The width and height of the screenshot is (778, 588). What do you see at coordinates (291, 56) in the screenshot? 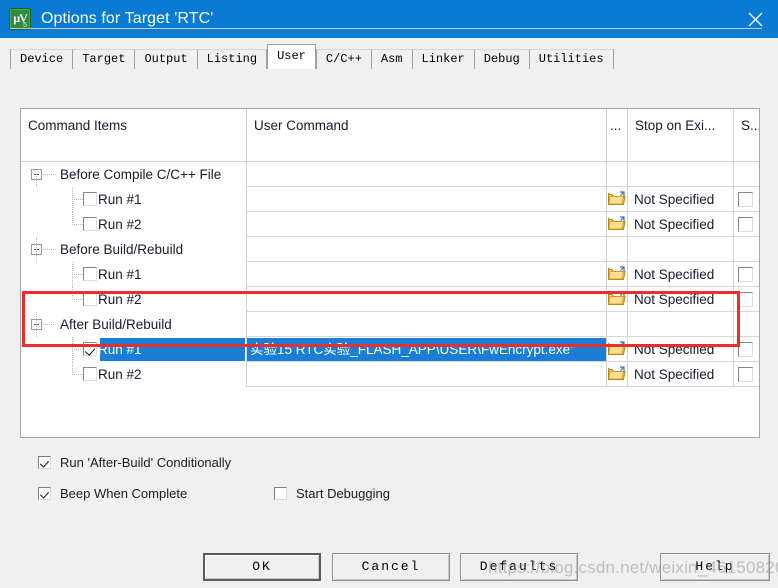
I see `tab-user: User` at bounding box center [291, 56].